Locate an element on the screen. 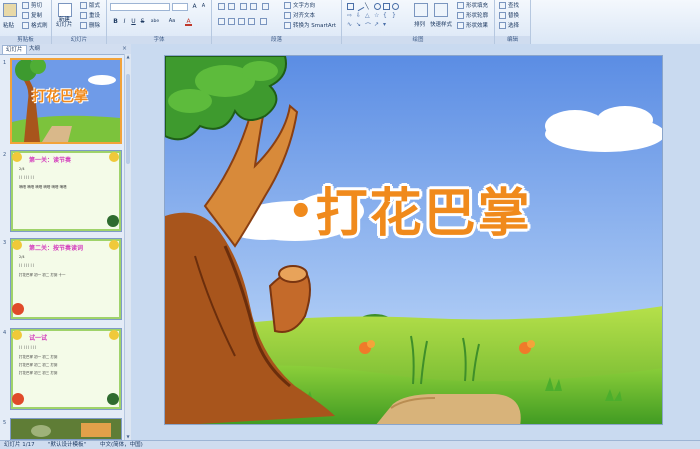  change-case-button: Aa is located at coordinates (172, 21).